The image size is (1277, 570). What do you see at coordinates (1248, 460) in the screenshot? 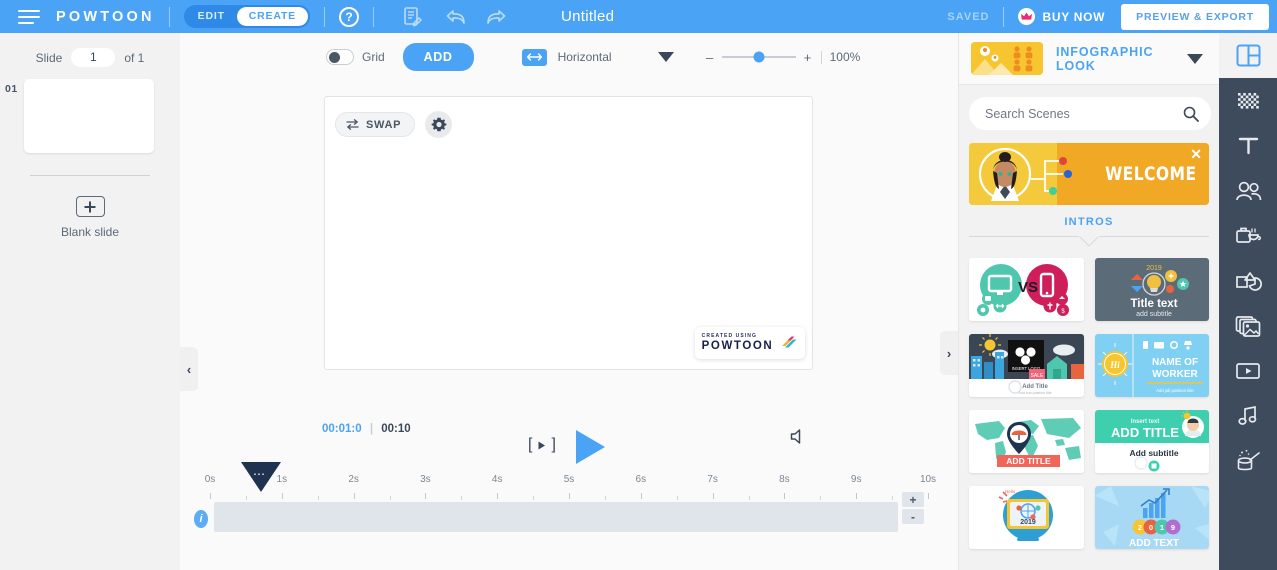
I see `effects-icon` at bounding box center [1248, 460].